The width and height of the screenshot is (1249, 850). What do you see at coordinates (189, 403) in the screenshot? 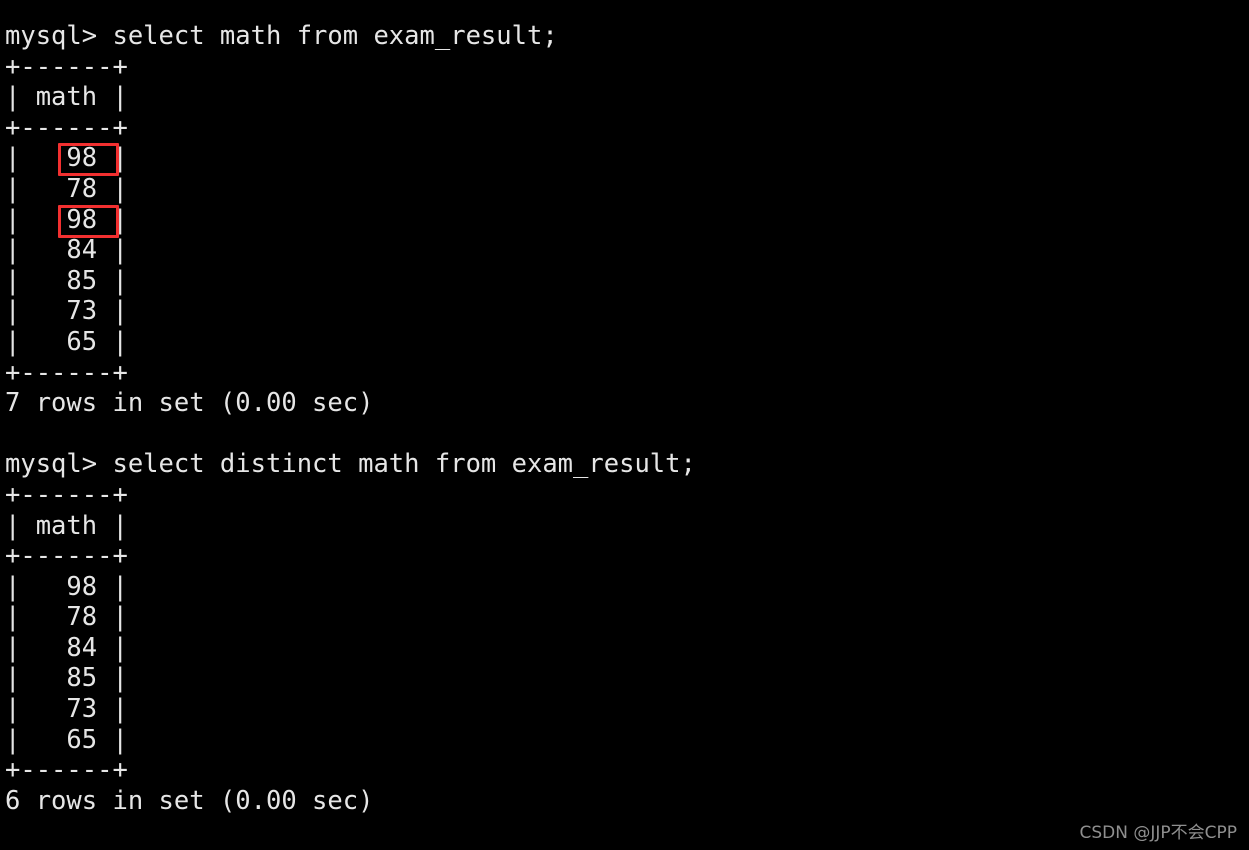
I see `status-line-rows-in-set: 7 rows in set (0.00 sec)` at bounding box center [189, 403].